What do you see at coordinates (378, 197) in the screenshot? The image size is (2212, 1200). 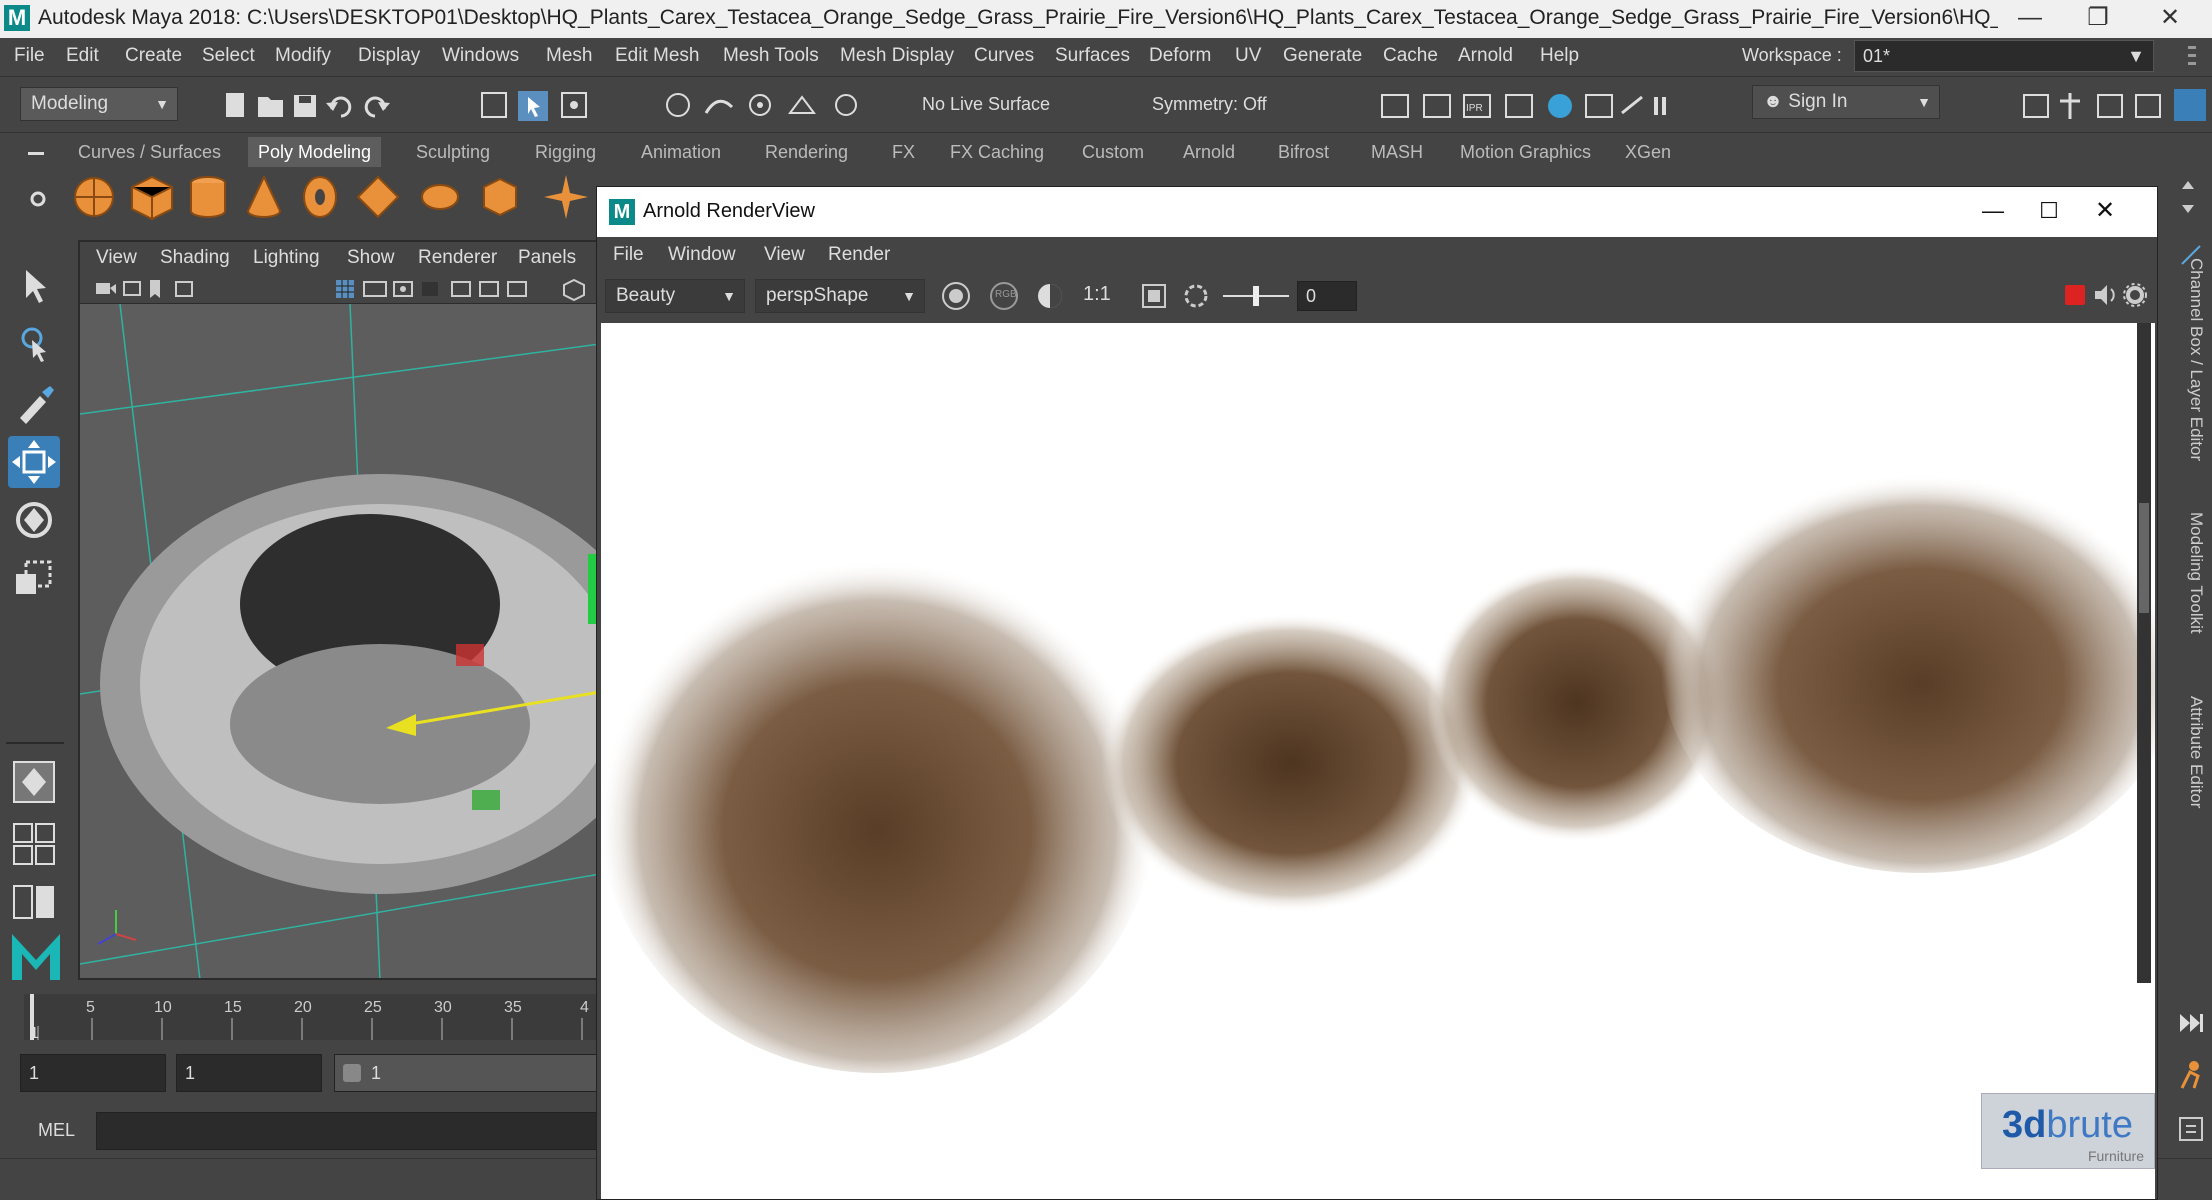 I see `poly-plane-icon` at bounding box center [378, 197].